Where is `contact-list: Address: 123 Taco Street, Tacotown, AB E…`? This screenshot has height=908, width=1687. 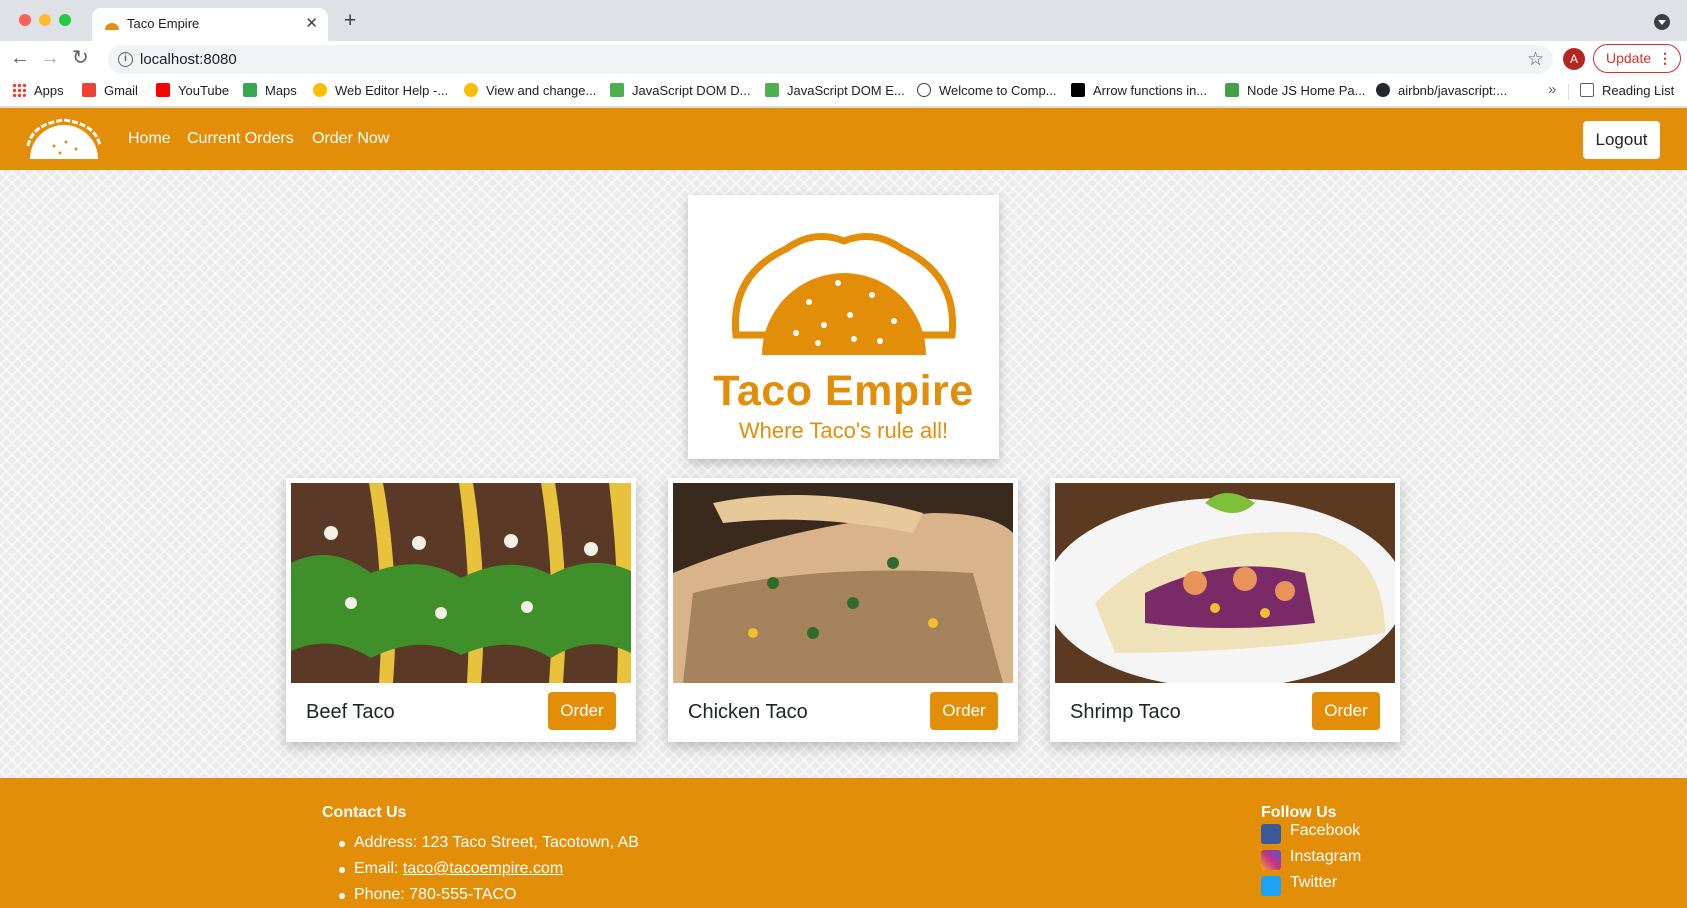
contact-list: Address: 123 Taco Street, Tacotown, AB E… is located at coordinates (480, 869).